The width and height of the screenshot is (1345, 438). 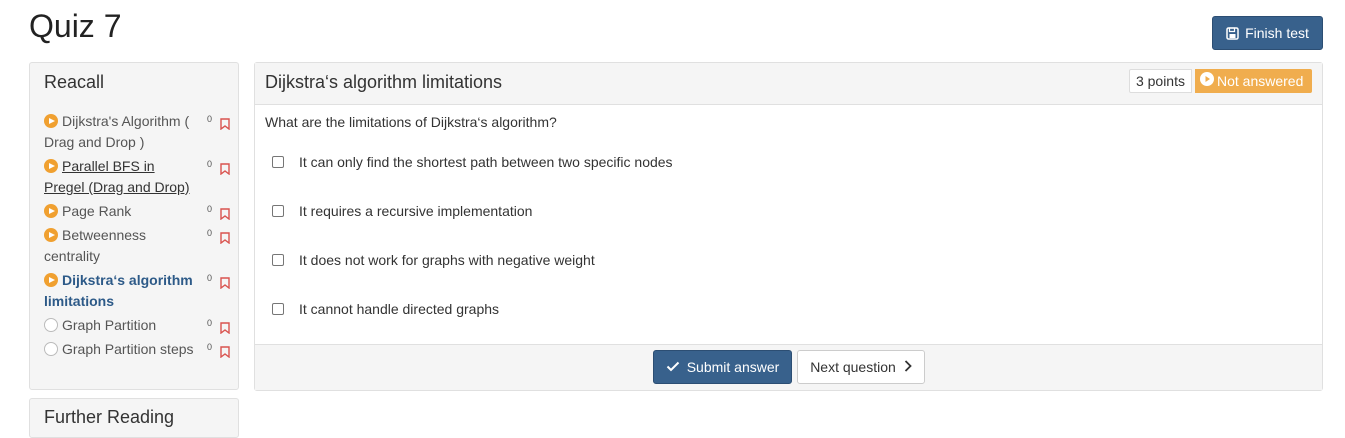 I want to click on submit-answer-button: Submit answer, so click(x=722, y=367).